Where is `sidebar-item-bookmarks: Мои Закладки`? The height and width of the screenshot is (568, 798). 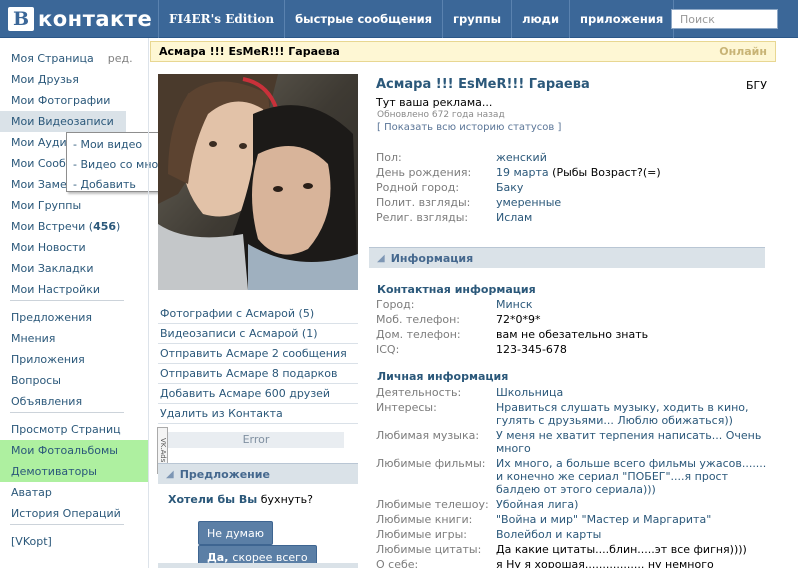 sidebar-item-bookmarks: Мои Закладки is located at coordinates (74, 268).